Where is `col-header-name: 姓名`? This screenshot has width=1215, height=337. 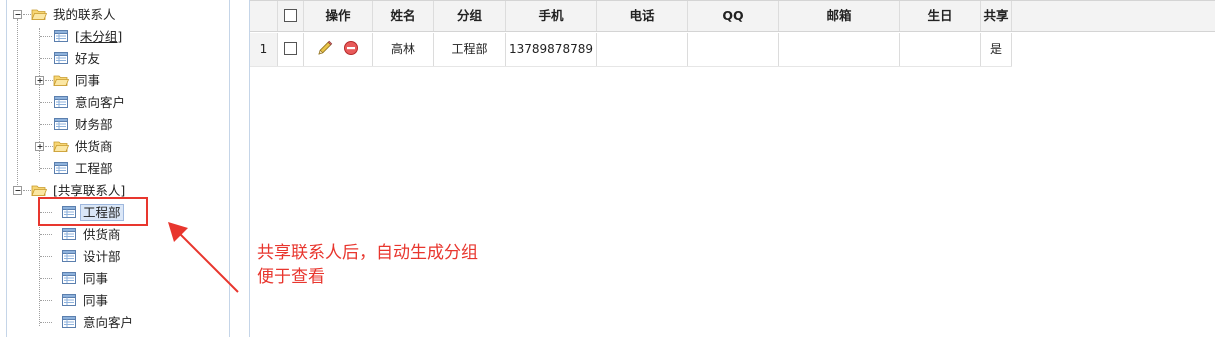
col-header-name: 姓名 is located at coordinates (403, 16).